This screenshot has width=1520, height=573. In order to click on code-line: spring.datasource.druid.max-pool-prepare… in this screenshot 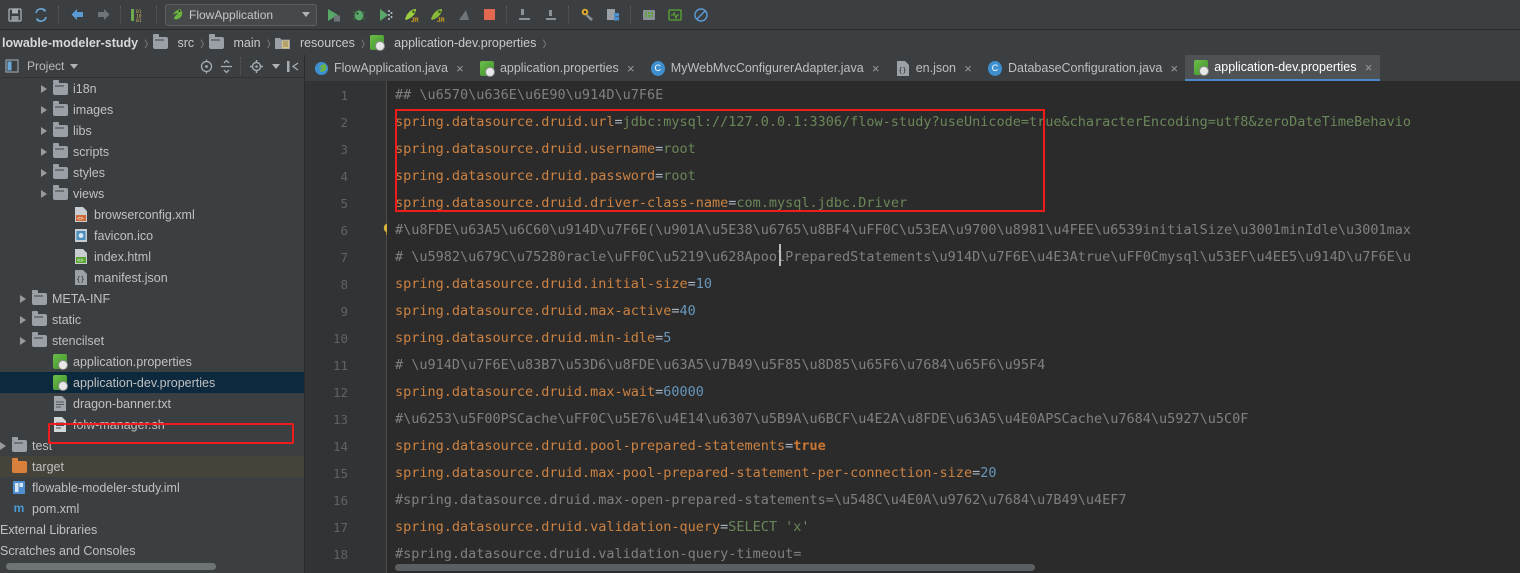, I will do `click(695, 473)`.